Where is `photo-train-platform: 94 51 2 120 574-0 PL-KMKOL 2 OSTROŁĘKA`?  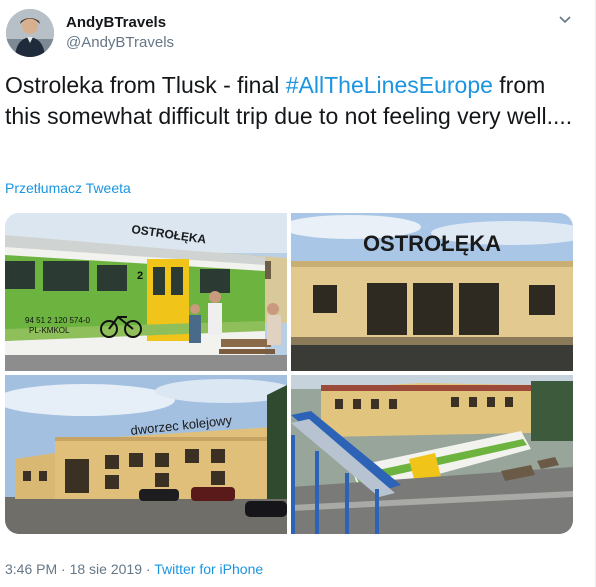
photo-train-platform: 94 51 2 120 574-0 PL-KMKOL 2 OSTROŁĘKA is located at coordinates (146, 292).